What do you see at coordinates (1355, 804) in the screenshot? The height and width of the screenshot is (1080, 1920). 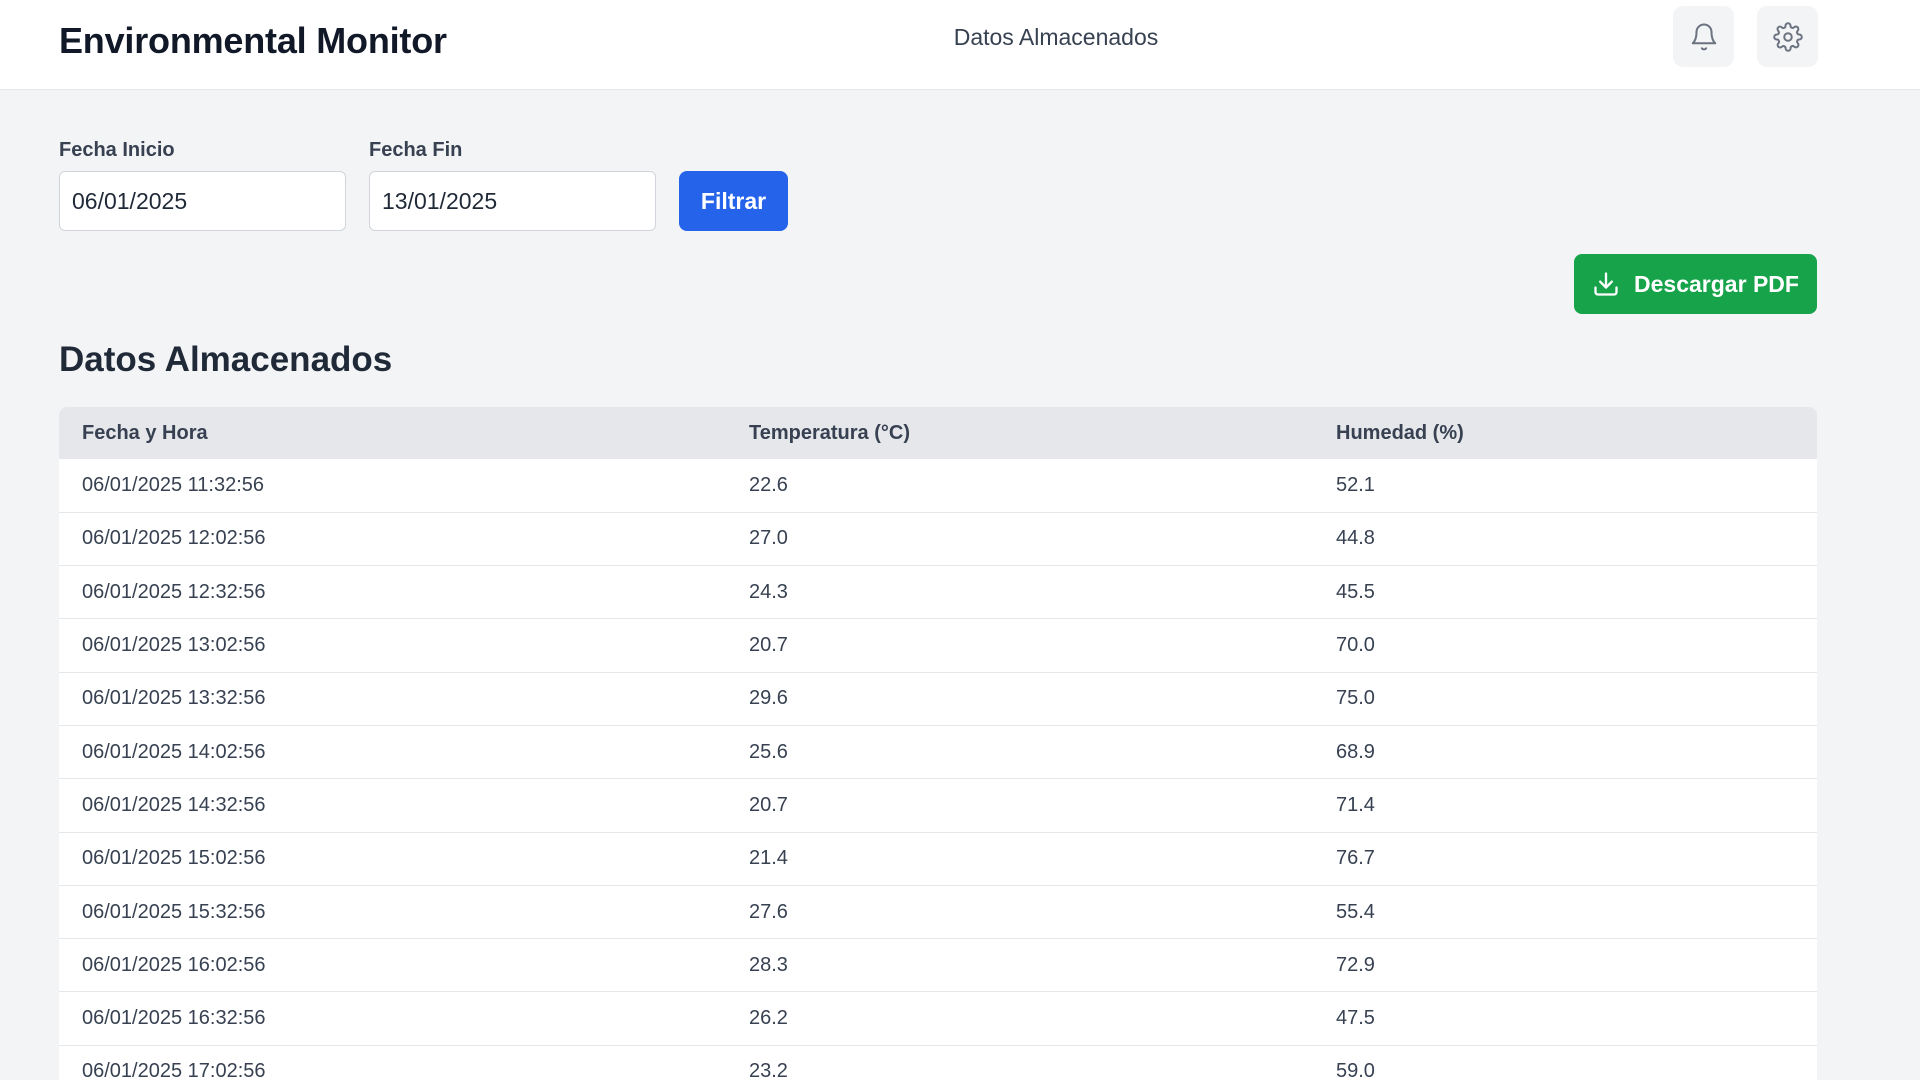 I see `cell-humidity: 71.4` at bounding box center [1355, 804].